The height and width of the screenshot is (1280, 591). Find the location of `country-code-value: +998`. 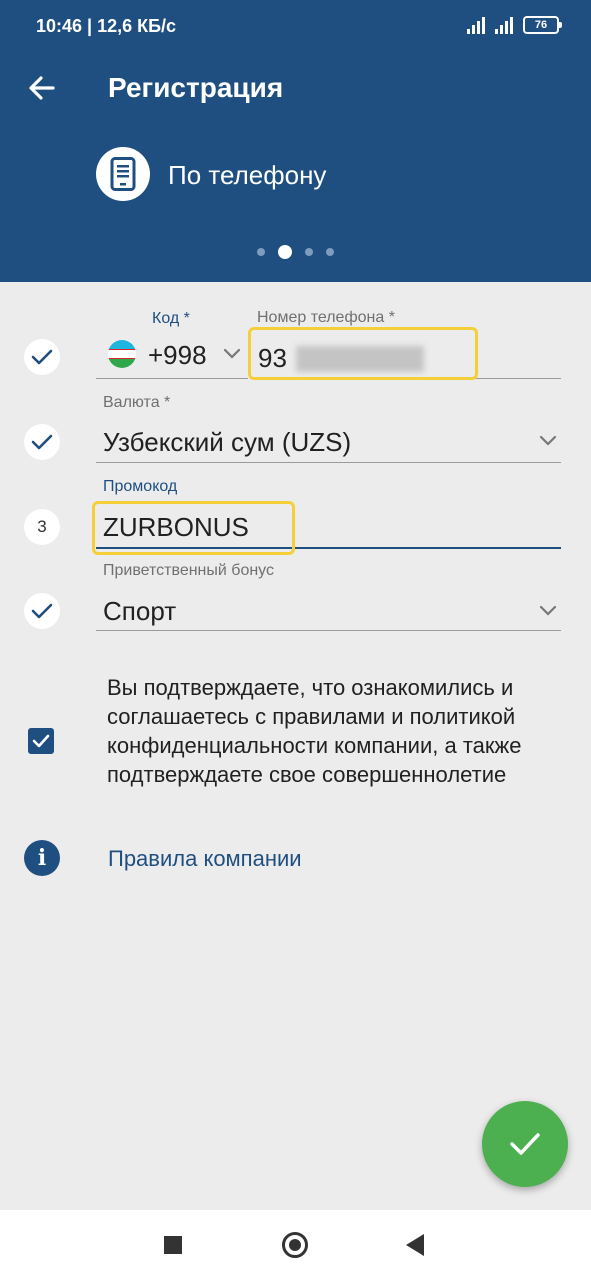

country-code-value: +998 is located at coordinates (177, 355).